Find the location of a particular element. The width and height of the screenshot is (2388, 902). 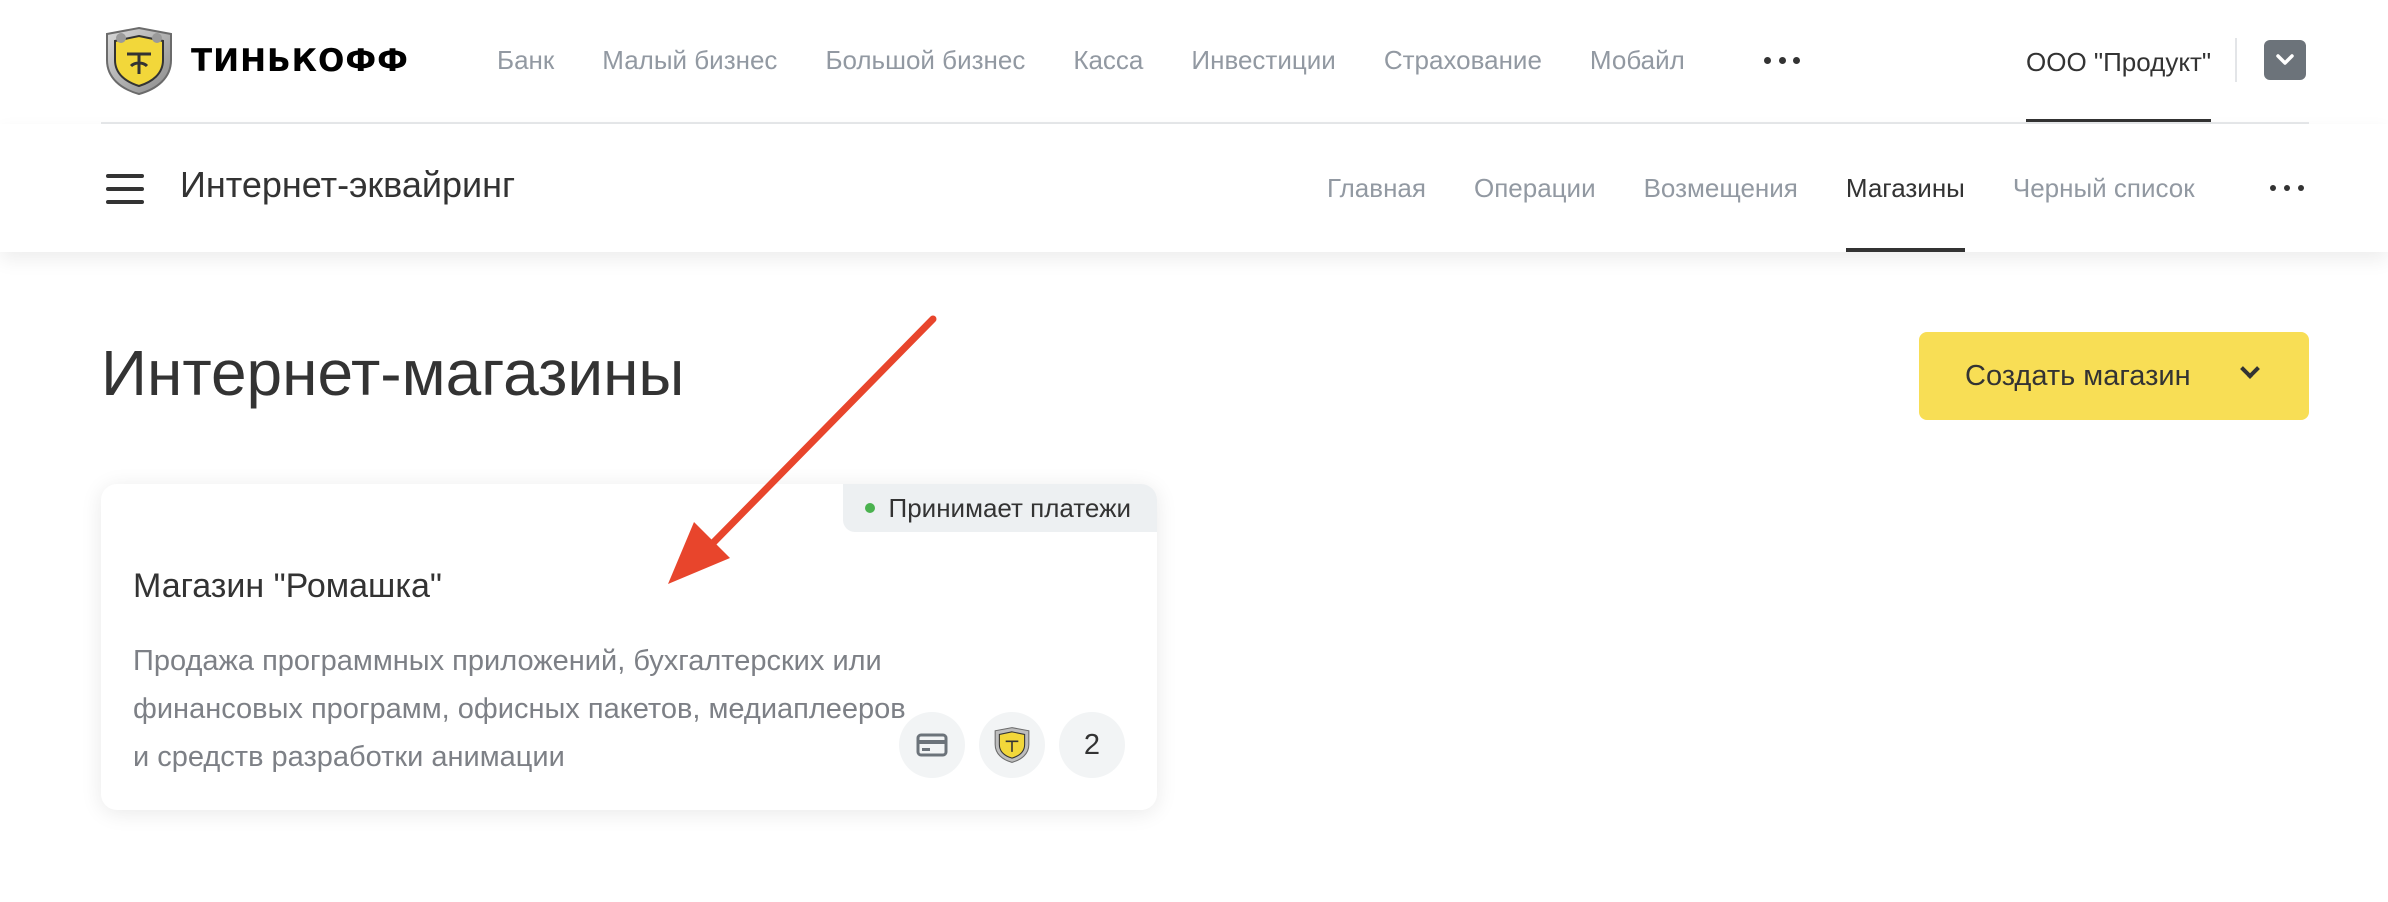

top-nav-item-investments: Инвестиции is located at coordinates (1263, 60).